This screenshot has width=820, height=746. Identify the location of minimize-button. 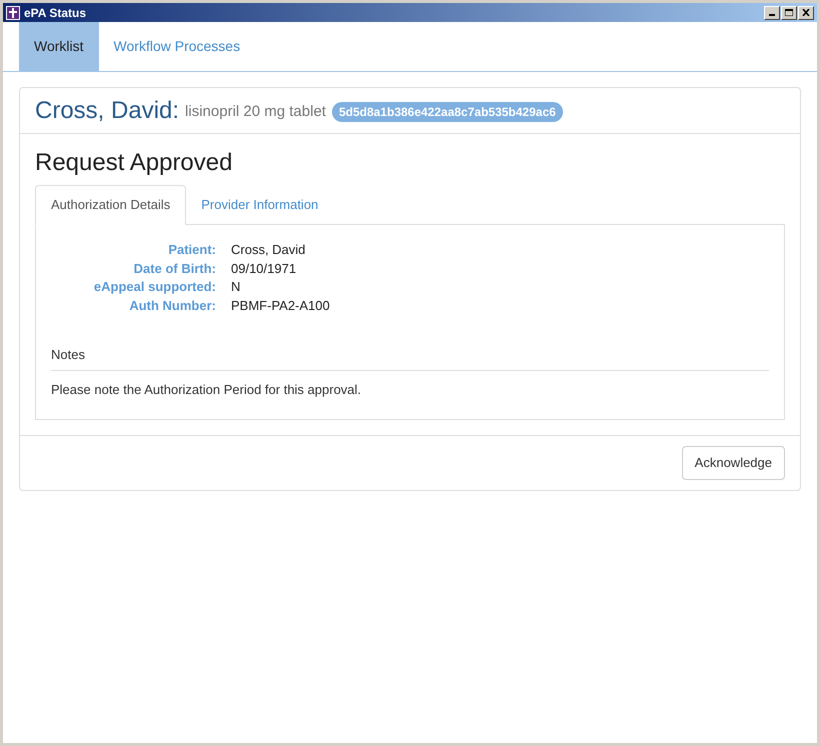
(772, 13).